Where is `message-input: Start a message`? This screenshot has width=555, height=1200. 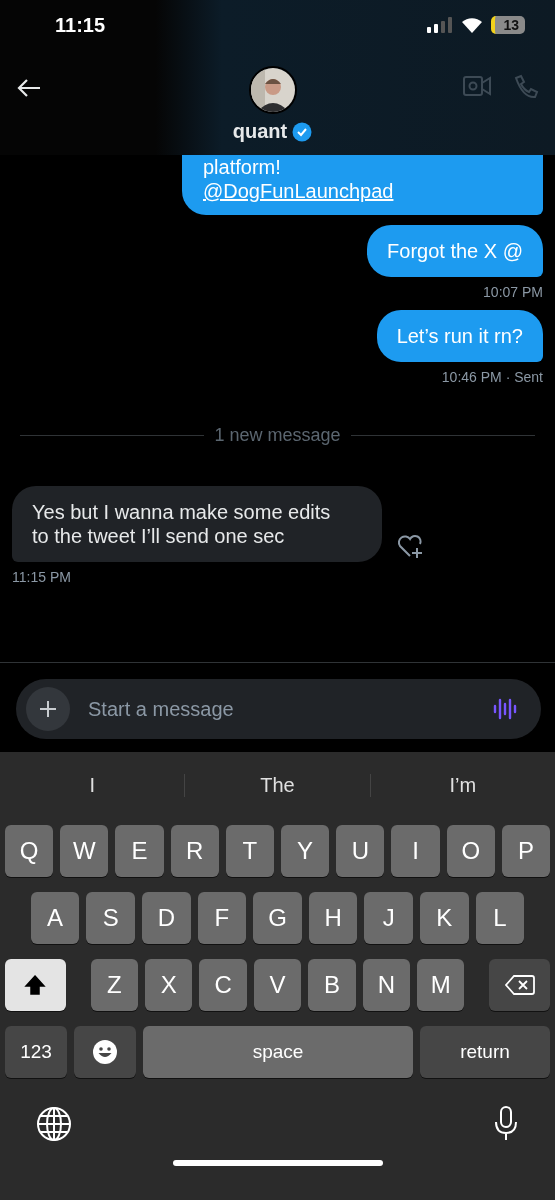 message-input: Start a message is located at coordinates (281, 709).